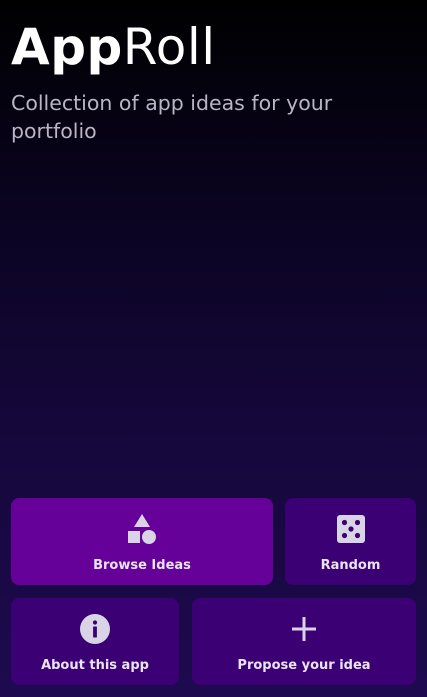 This screenshot has height=697, width=427. I want to click on propose-idea-button: Propose your idea, so click(304, 641).